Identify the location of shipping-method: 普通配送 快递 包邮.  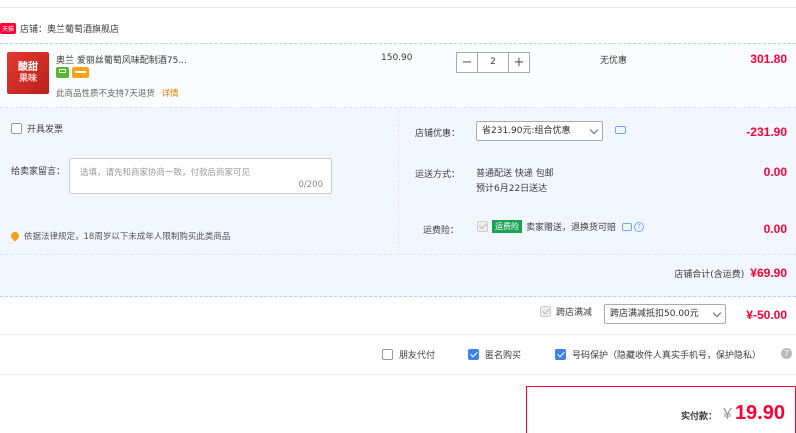
(515, 174).